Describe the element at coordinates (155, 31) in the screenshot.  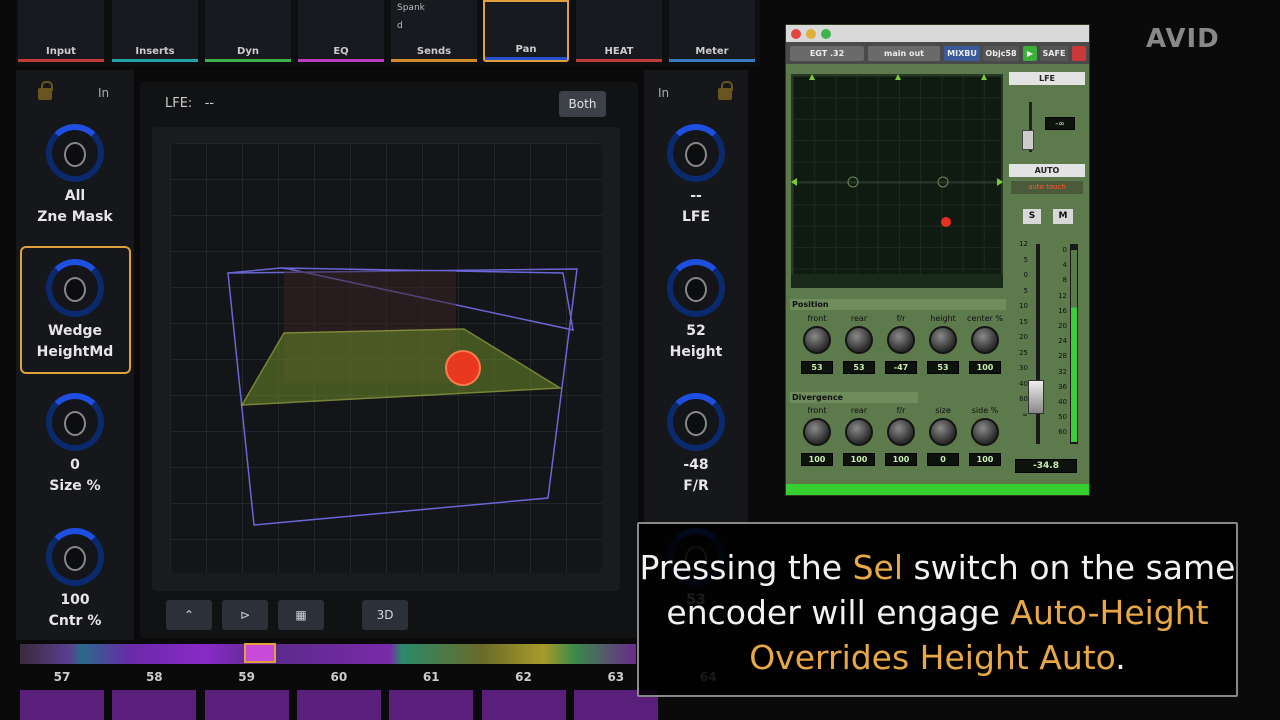
I see `module-tab-inserts: Inserts` at that location.